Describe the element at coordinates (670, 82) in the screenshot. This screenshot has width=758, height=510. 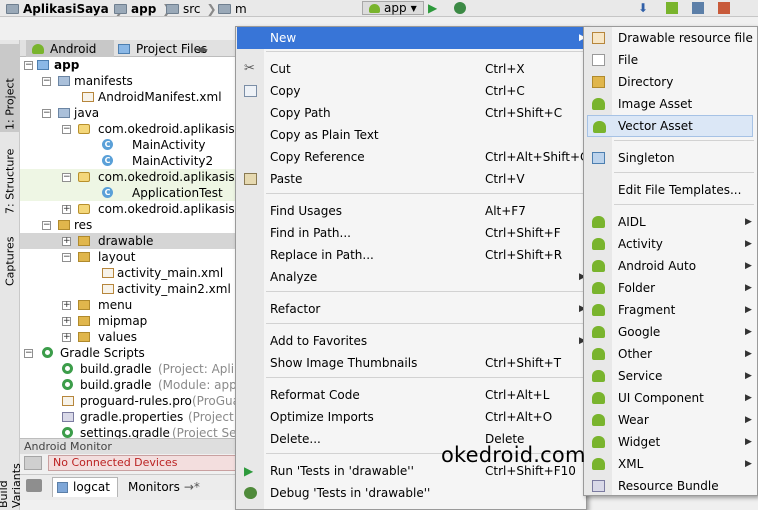
I see `menu-item-directory: Directory` at that location.